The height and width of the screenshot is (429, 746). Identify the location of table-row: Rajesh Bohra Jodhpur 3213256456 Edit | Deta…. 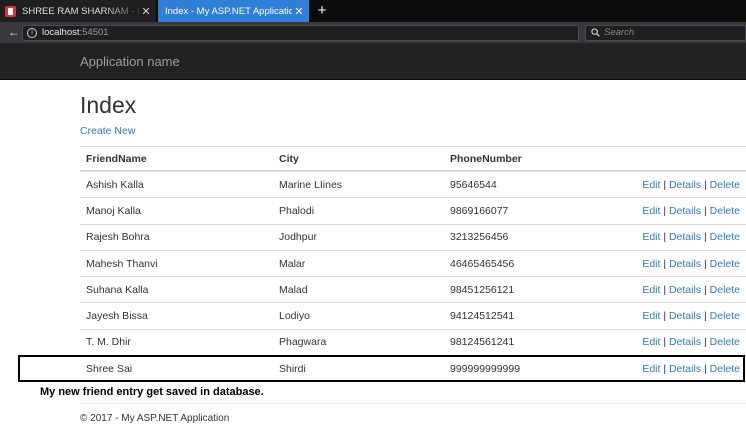
(413, 238).